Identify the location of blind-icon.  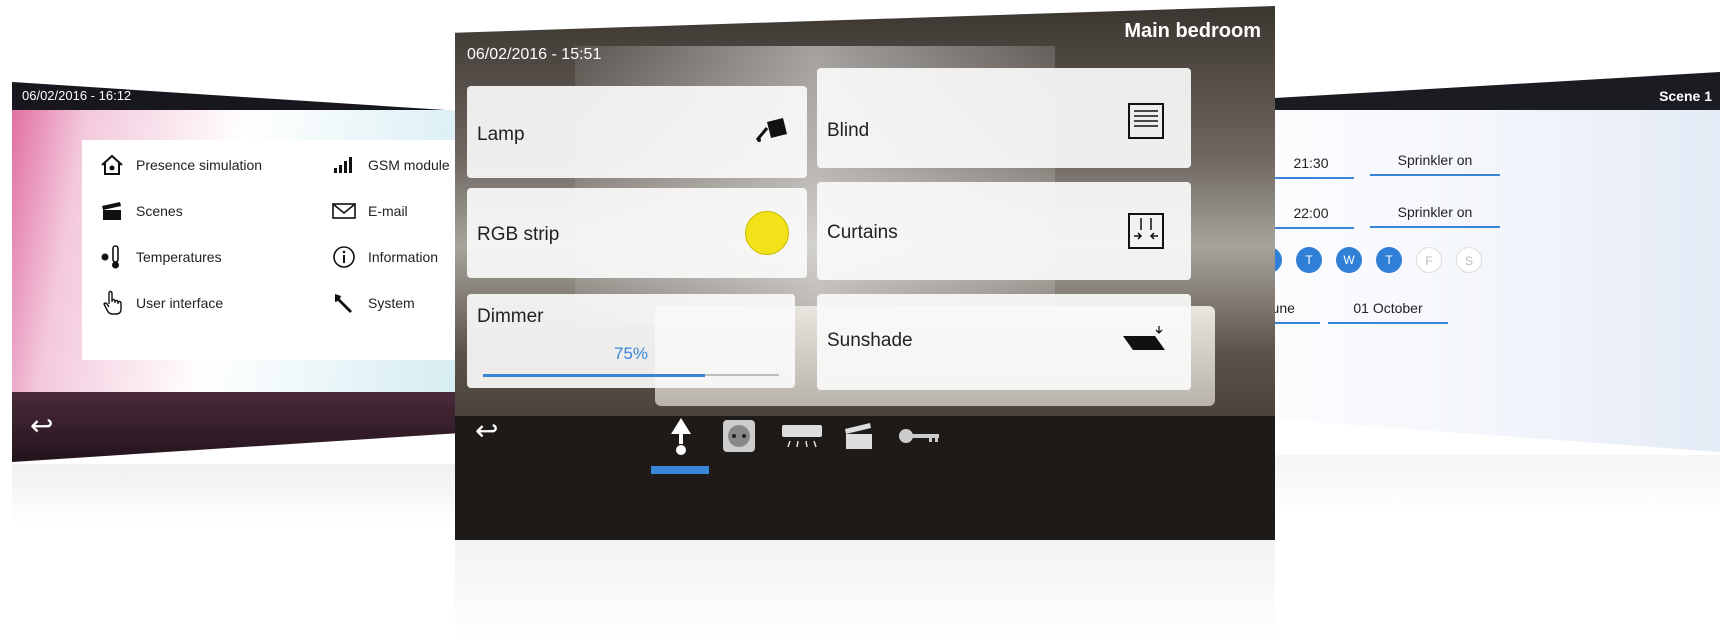
(1146, 124).